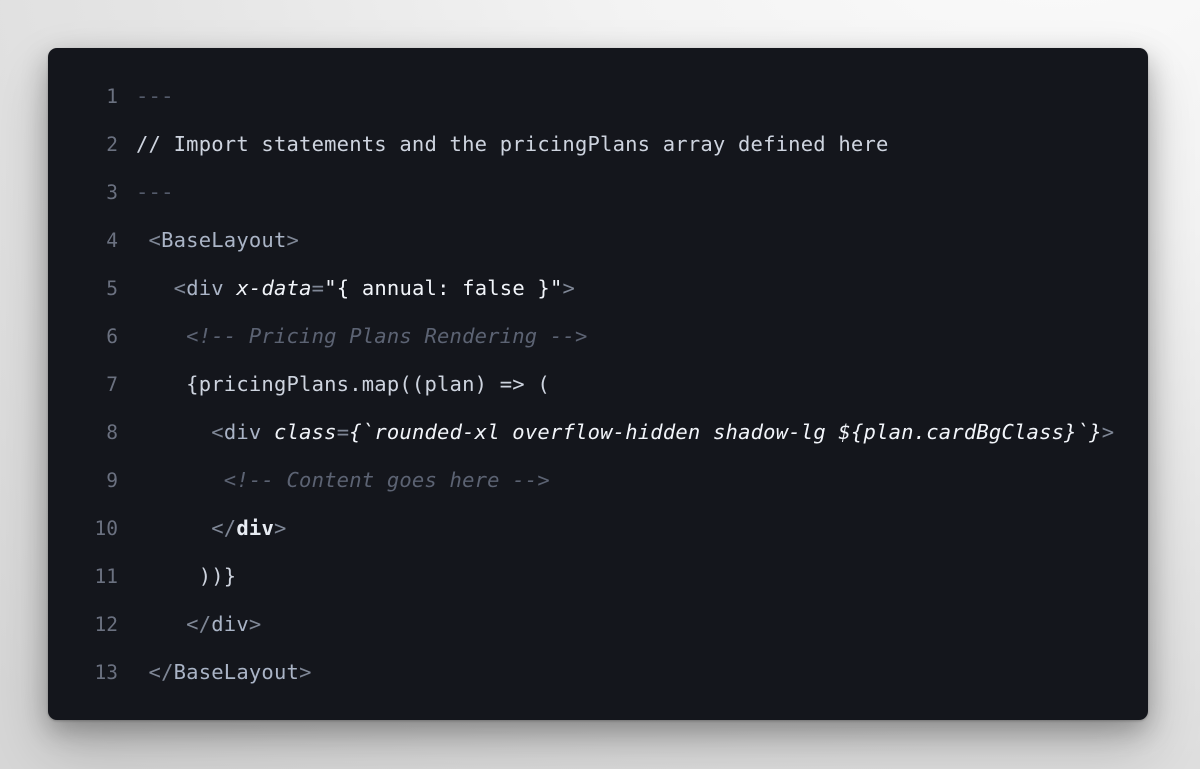 This screenshot has height=769, width=1200. I want to click on code-line: 12 </div>, so click(598, 624).